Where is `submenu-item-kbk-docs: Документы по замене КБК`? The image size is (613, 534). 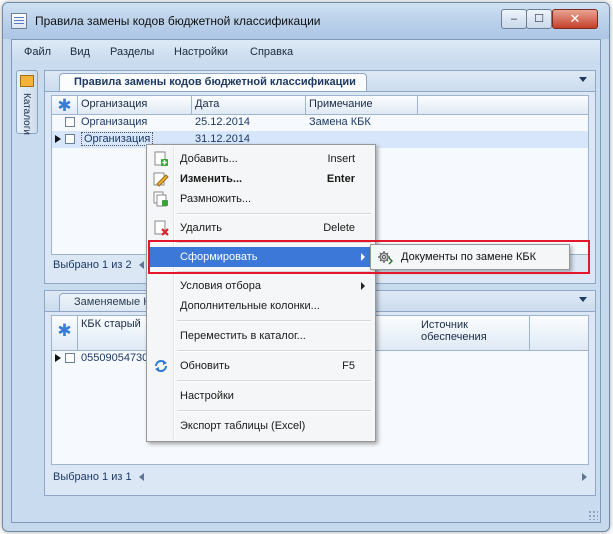 submenu-item-kbk-docs: Документы по замене КБК is located at coordinates (468, 257).